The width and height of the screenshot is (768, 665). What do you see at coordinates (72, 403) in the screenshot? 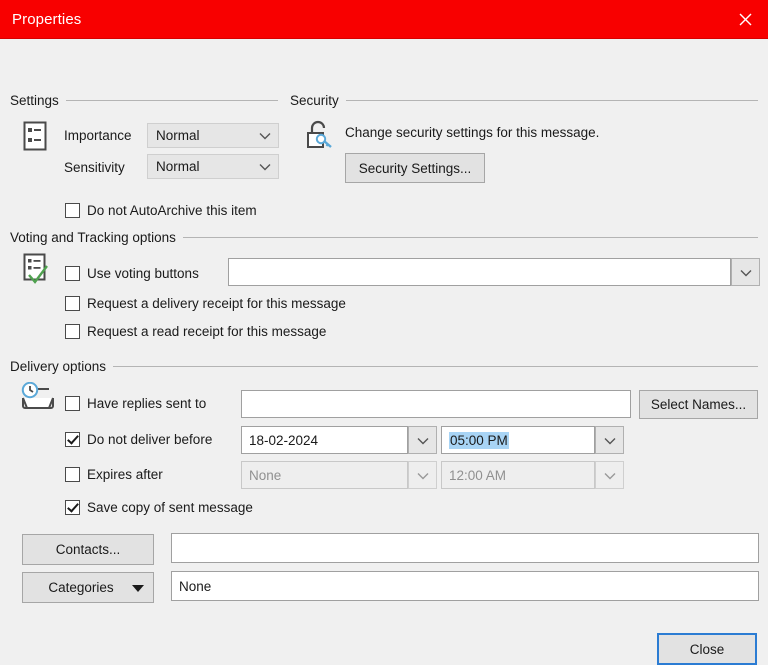
I see `have-replies-checkbox` at bounding box center [72, 403].